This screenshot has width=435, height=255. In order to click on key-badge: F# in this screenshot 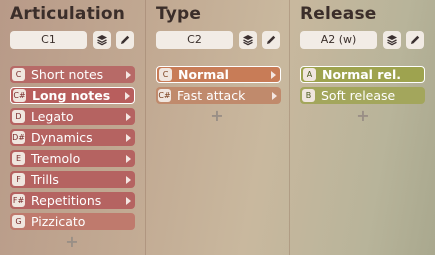, I will do `click(18, 200)`.